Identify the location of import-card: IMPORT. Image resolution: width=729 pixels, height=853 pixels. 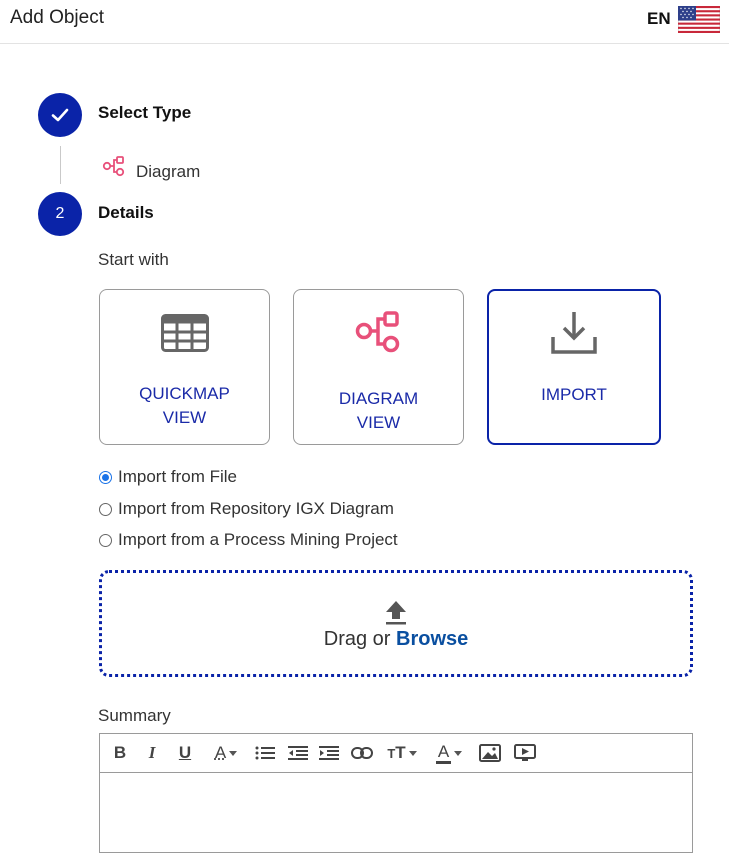
(574, 367).